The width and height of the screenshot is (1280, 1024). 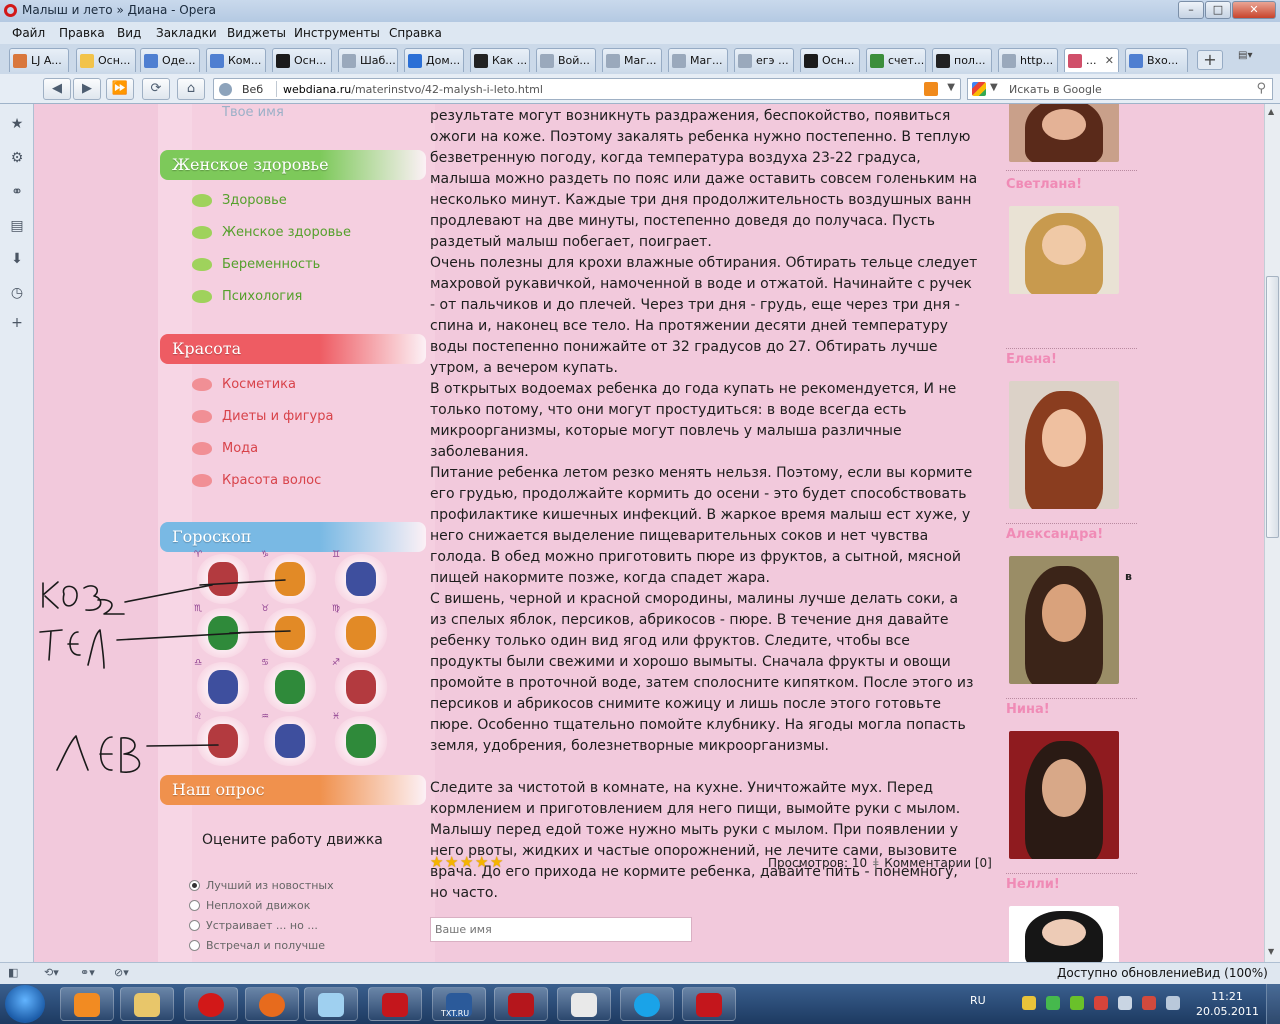 What do you see at coordinates (1125, 1003) in the screenshot?
I see `tray-network-icon` at bounding box center [1125, 1003].